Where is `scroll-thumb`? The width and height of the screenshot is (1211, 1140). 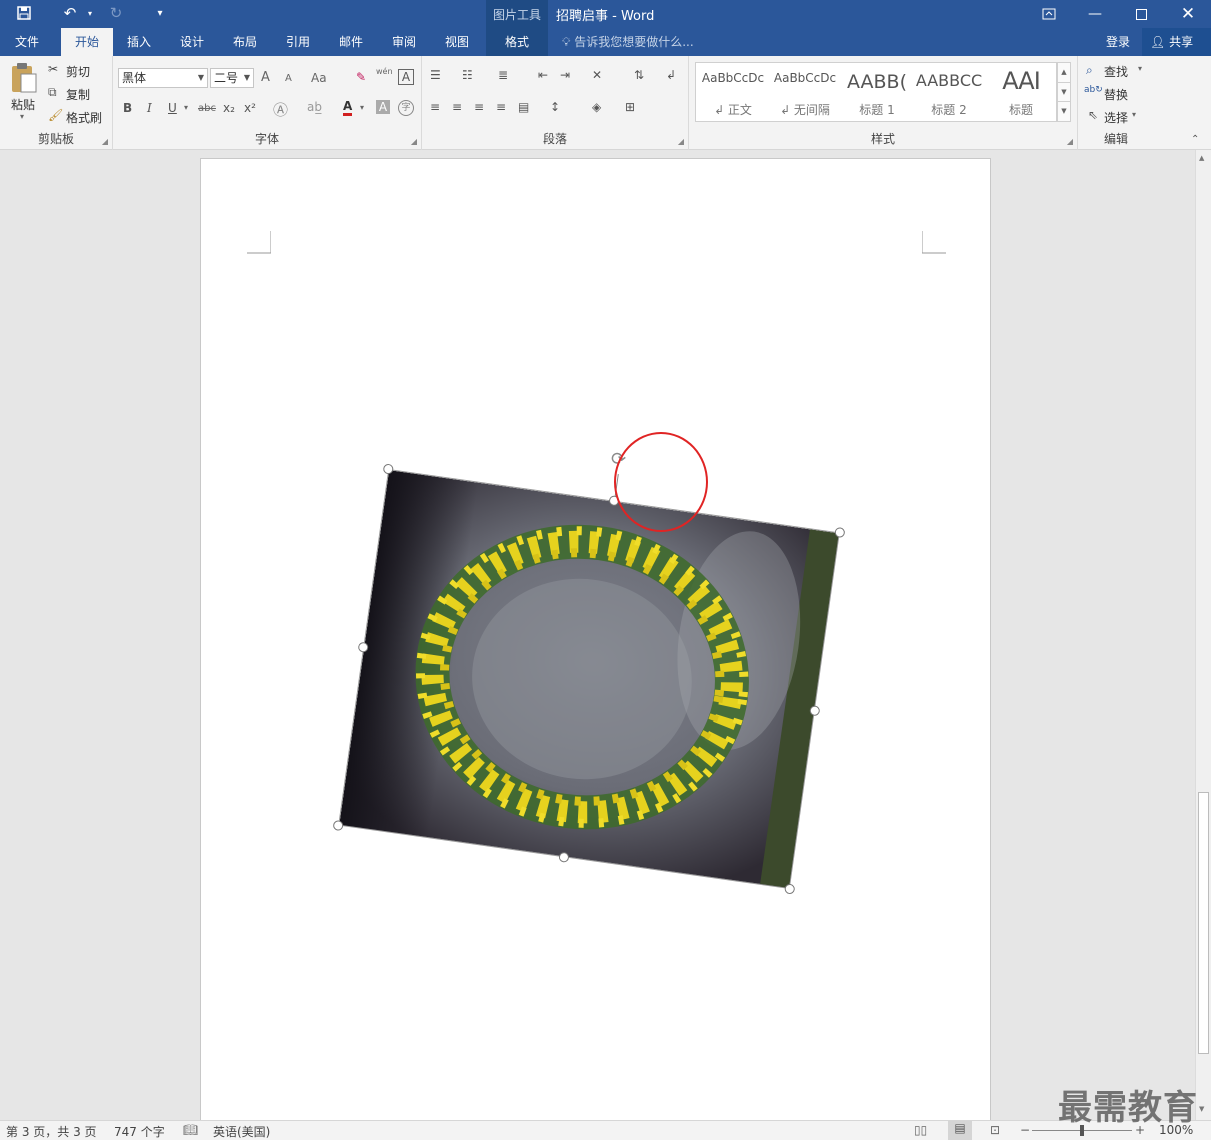
scroll-thumb is located at coordinates (1203, 923).